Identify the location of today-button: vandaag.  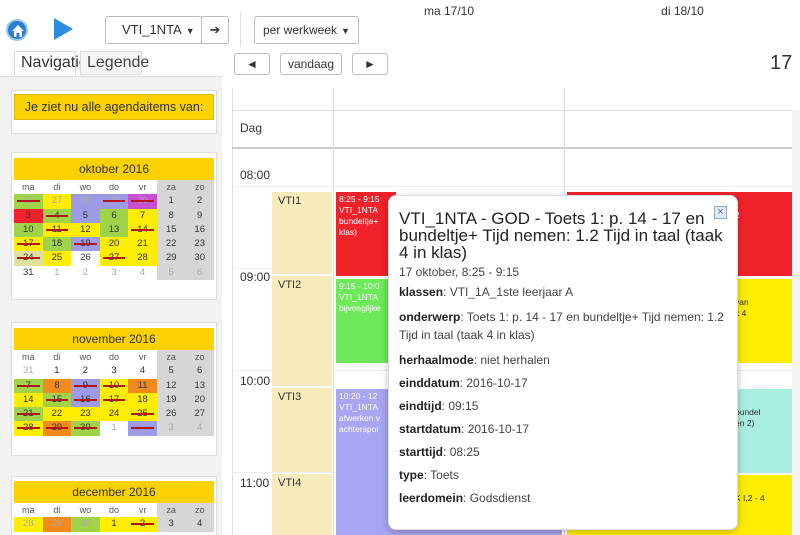
(311, 64).